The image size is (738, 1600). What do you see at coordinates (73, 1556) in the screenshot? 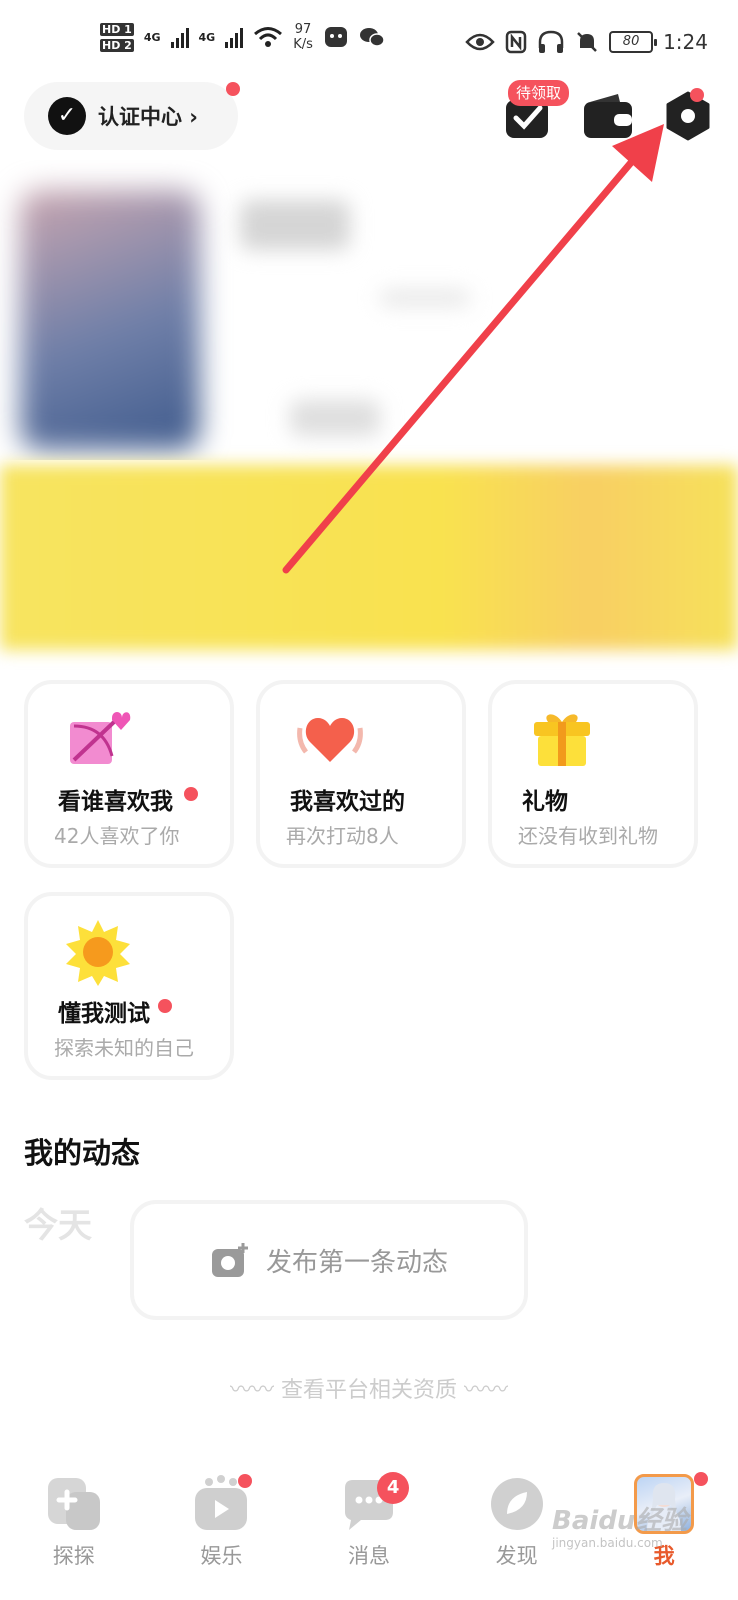
I see `nav-label: 探探` at bounding box center [73, 1556].